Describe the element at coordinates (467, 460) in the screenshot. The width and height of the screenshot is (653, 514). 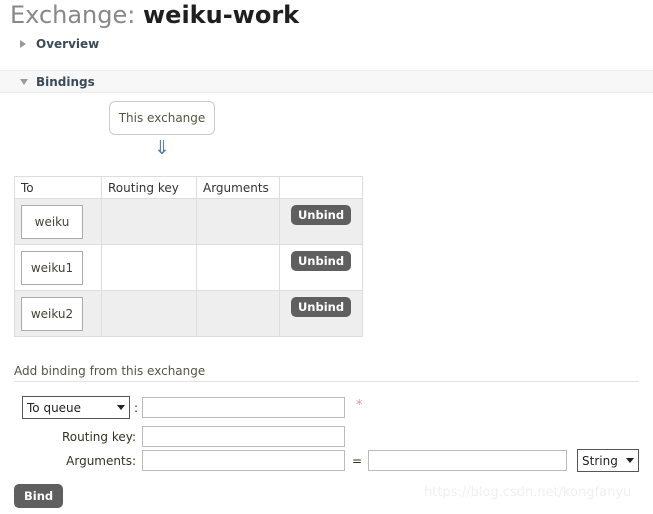
I see `argument-value-input` at that location.